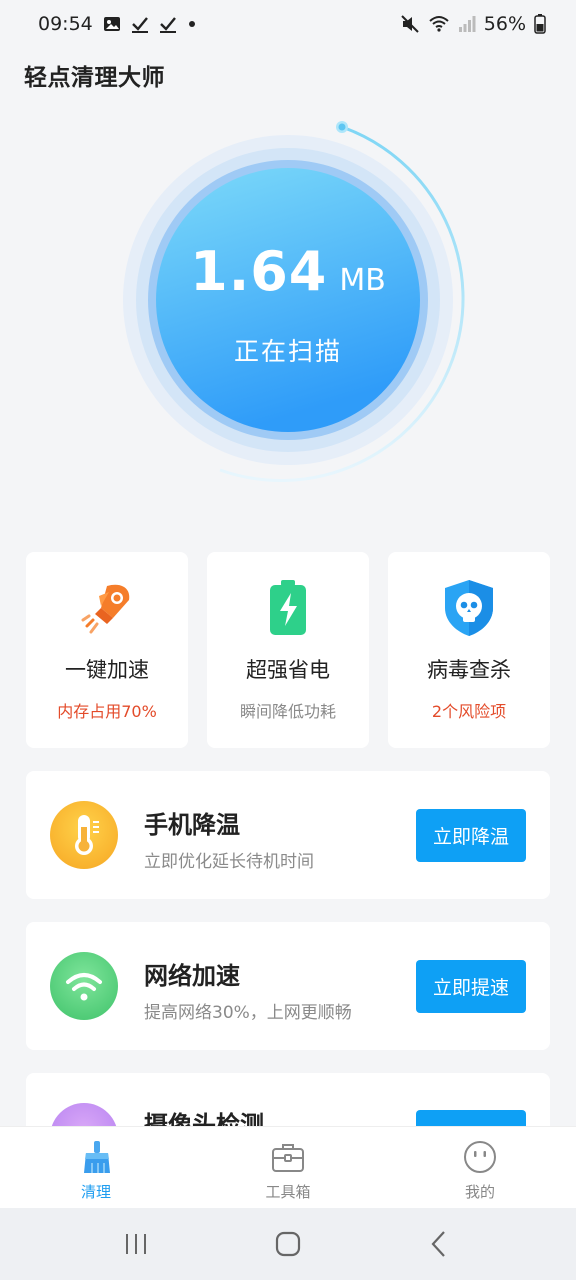 The image size is (576, 1280). Describe the element at coordinates (107, 650) in the screenshot. I see `feature-card-boost: 一键加速 内存占用70%` at that location.